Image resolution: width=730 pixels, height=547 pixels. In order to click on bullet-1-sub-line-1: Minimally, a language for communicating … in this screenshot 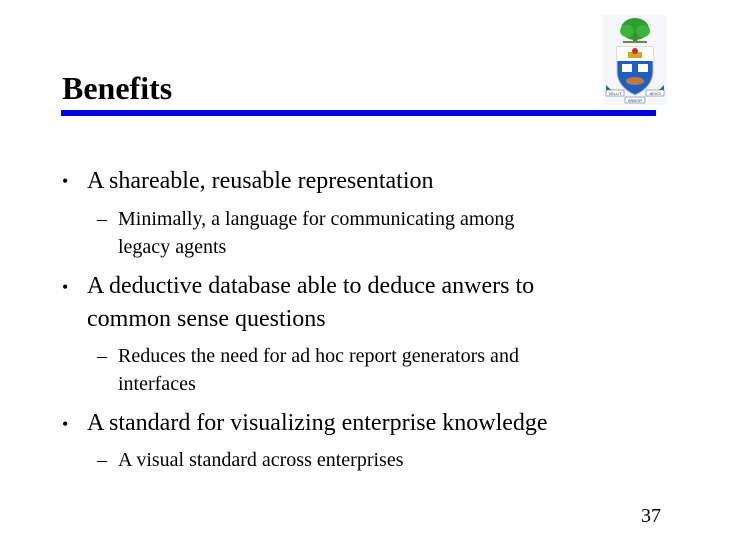, I will do `click(316, 219)`.